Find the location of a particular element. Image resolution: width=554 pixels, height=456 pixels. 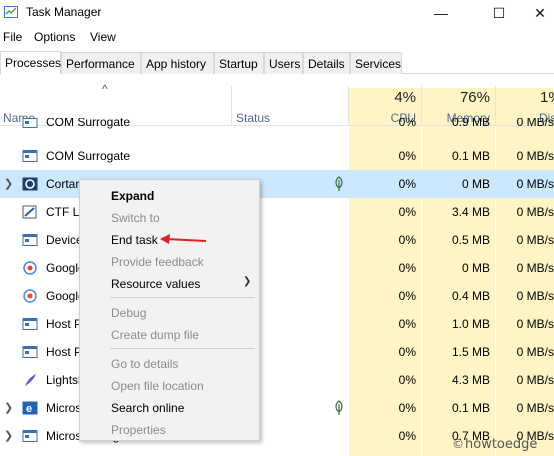

sort-arrow-icon: ^ is located at coordinates (105, 89).